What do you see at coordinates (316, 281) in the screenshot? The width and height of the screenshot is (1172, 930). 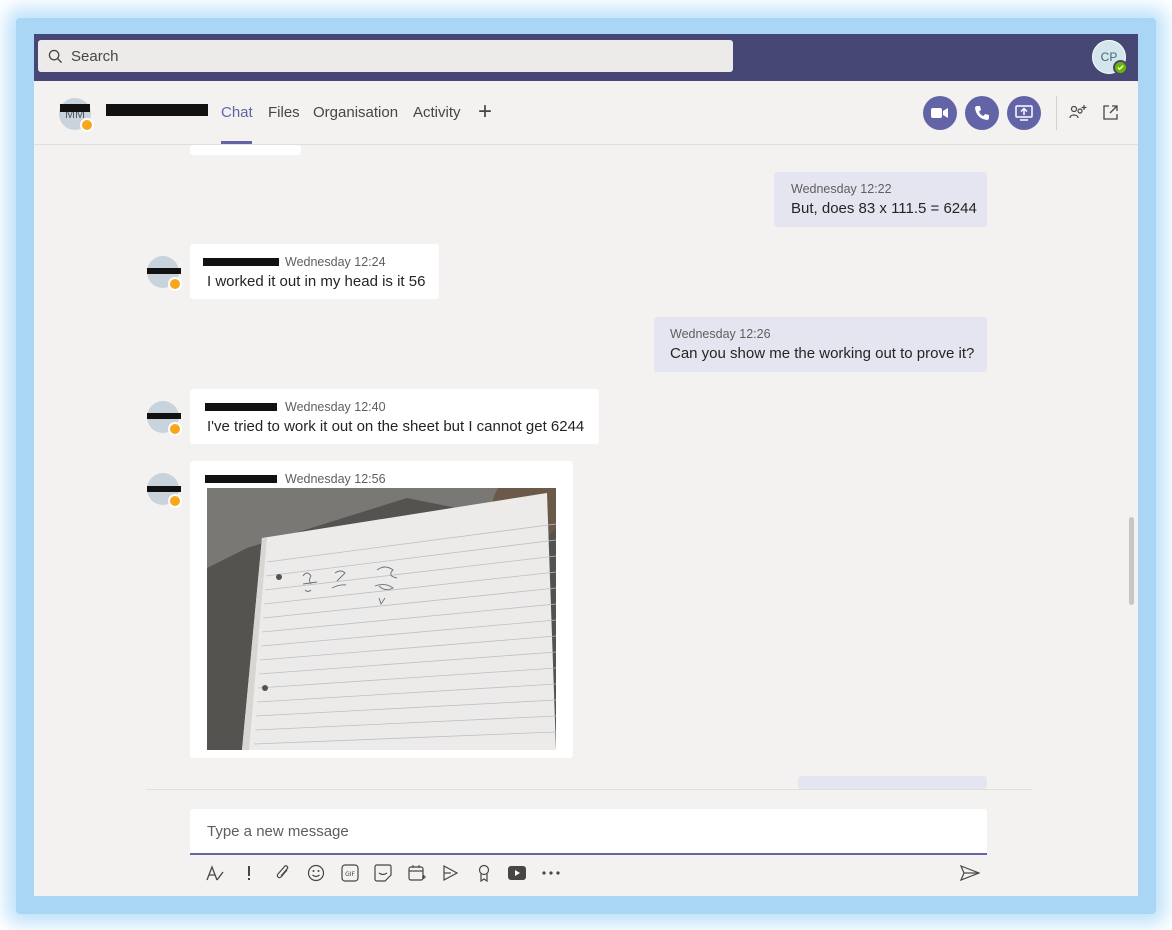 I see `message-text: I worked it out in my head is it 56` at bounding box center [316, 281].